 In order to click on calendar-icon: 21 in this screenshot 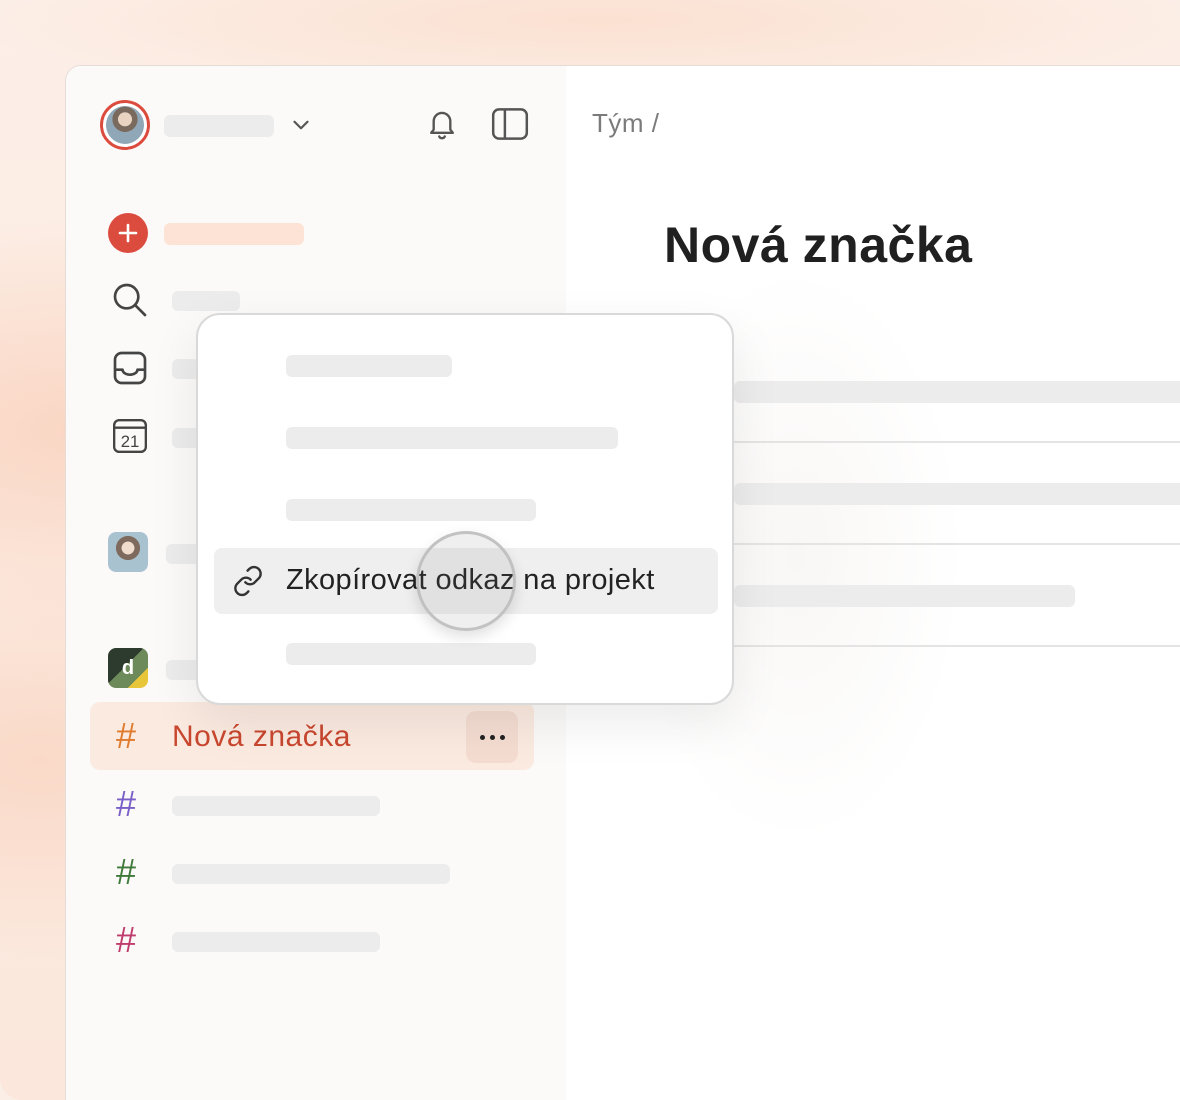, I will do `click(130, 436)`.